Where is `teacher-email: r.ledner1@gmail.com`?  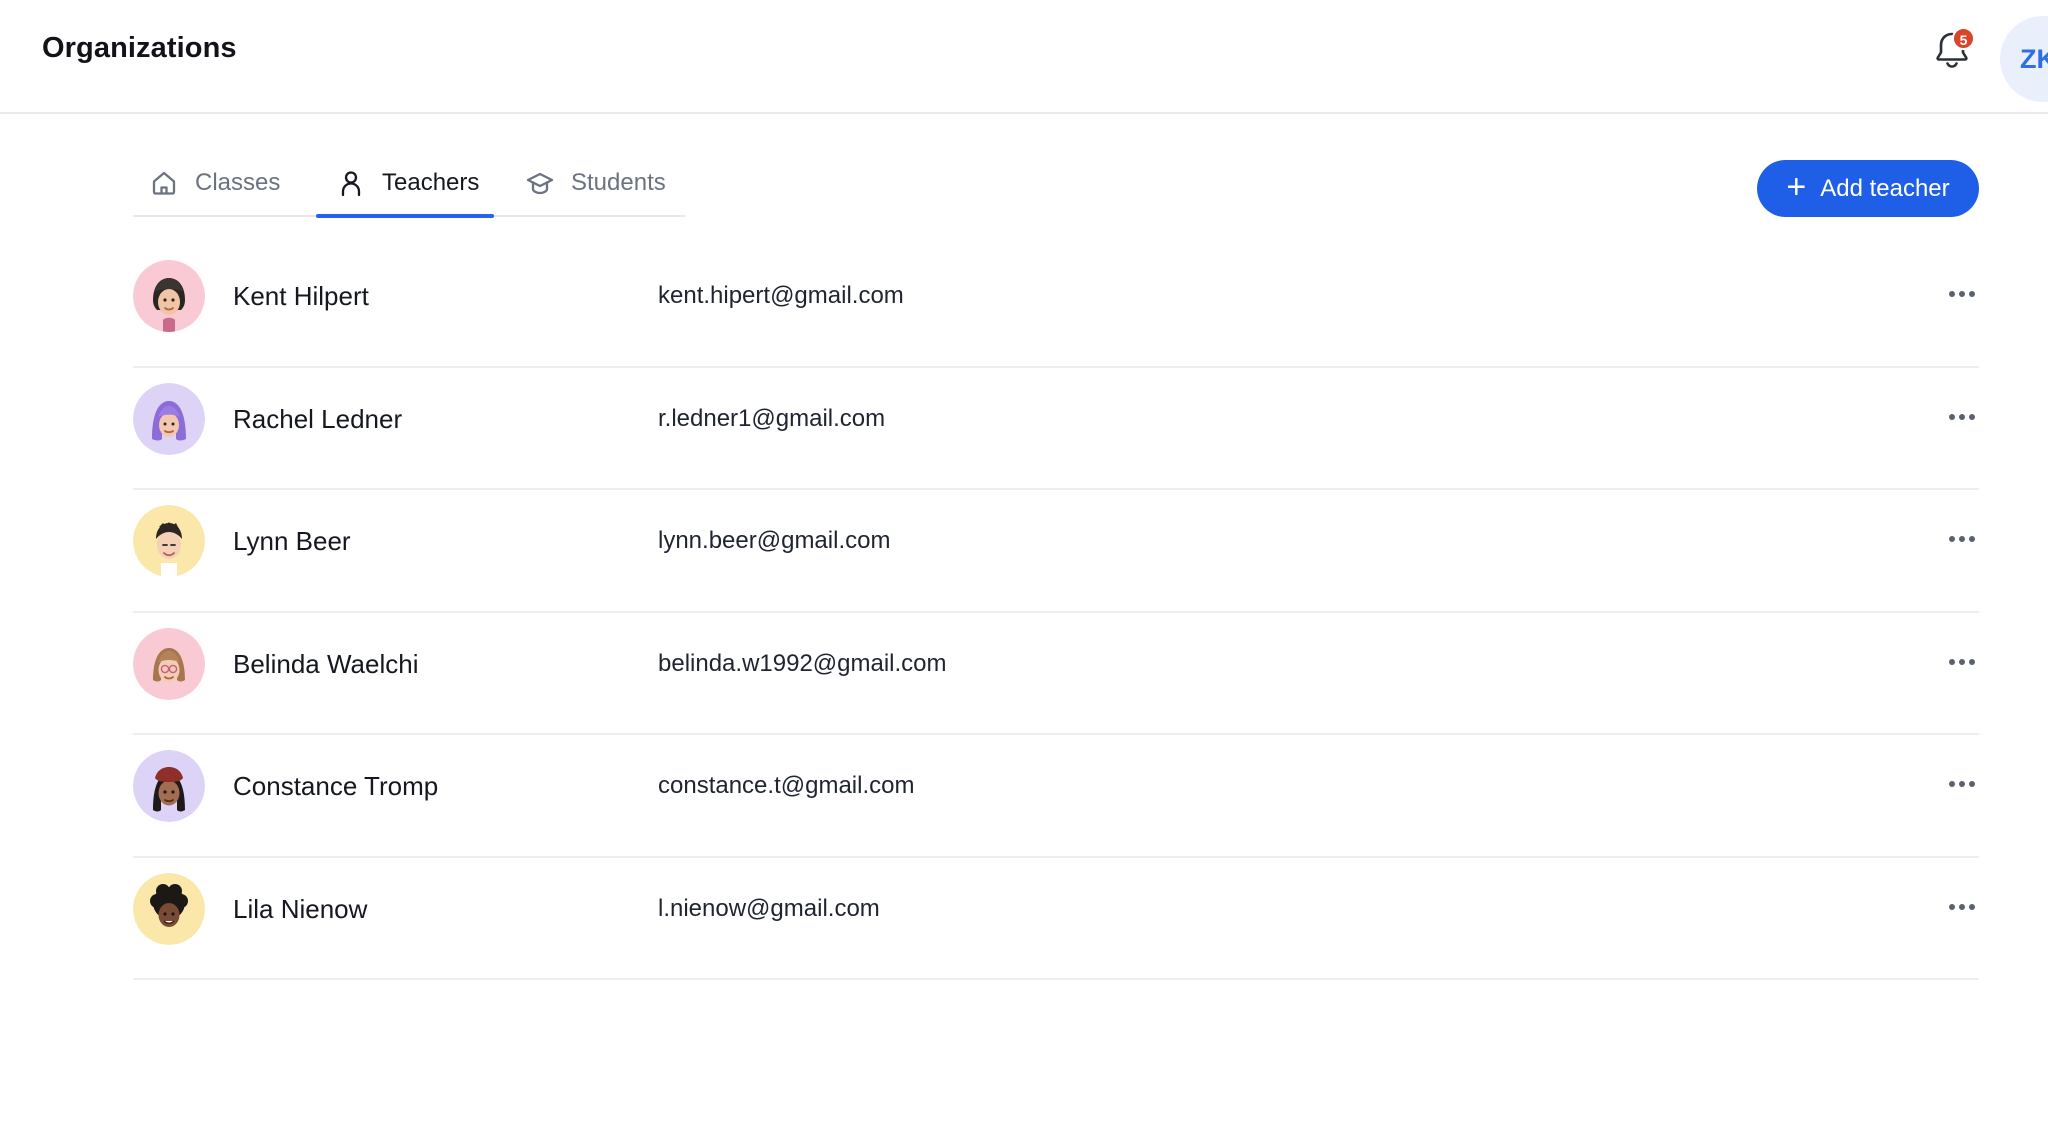 teacher-email: r.ledner1@gmail.com is located at coordinates (772, 418).